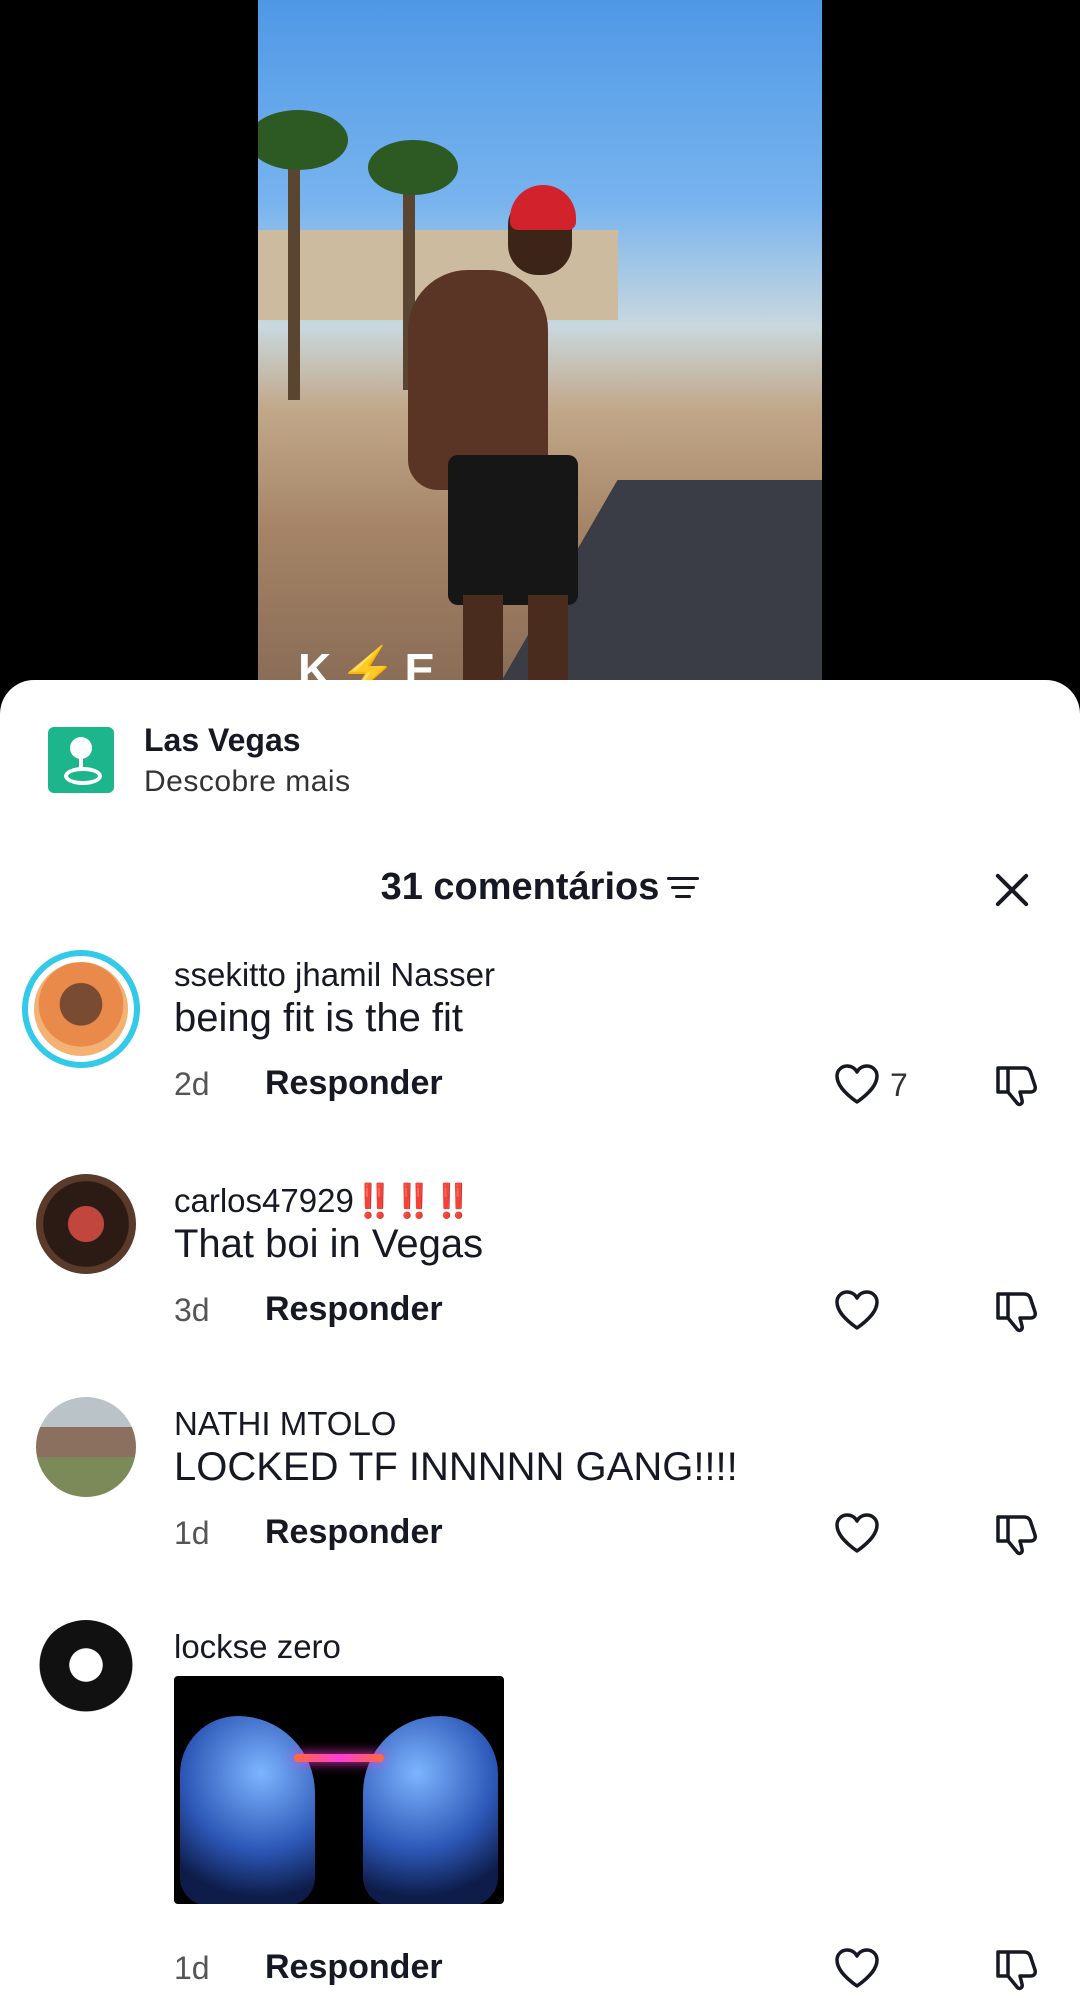 This screenshot has height=2000, width=1080. Describe the element at coordinates (192, 1310) in the screenshot. I see `comment-time: 3d` at that location.